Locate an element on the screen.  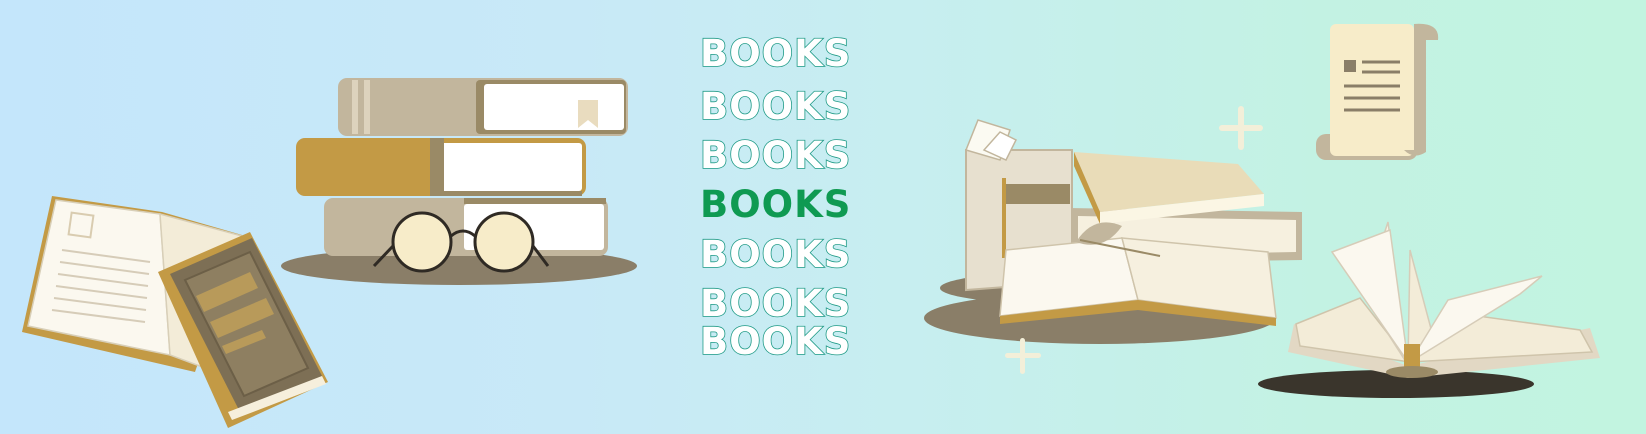
open-book-fanned-icon is located at coordinates (1429, 309).